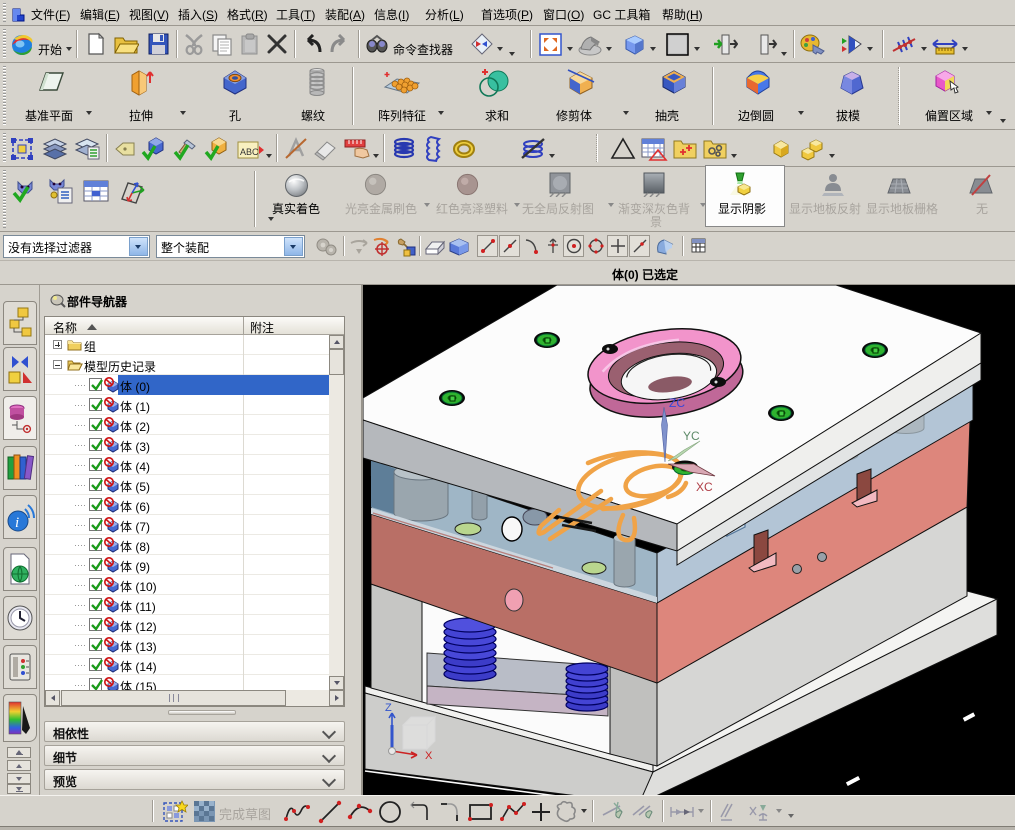 Image resolution: width=1015 pixels, height=830 pixels. What do you see at coordinates (429, 756) in the screenshot?
I see `svg-text: X` at bounding box center [429, 756].